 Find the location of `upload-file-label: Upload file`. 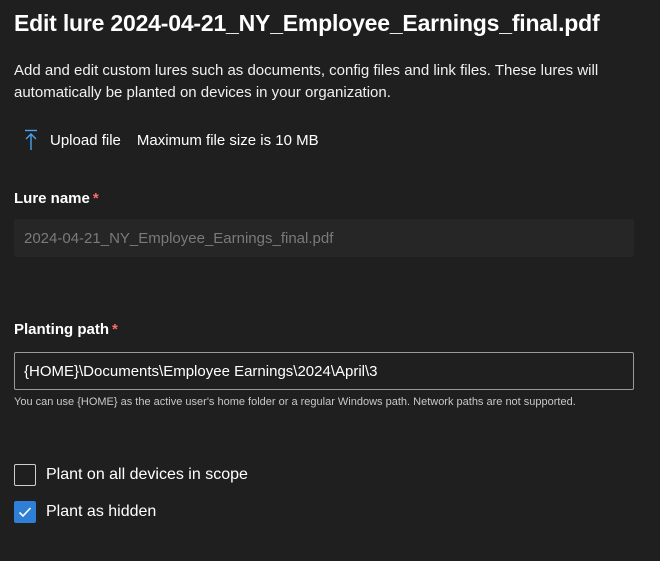

upload-file-label: Upload file is located at coordinates (85, 140).